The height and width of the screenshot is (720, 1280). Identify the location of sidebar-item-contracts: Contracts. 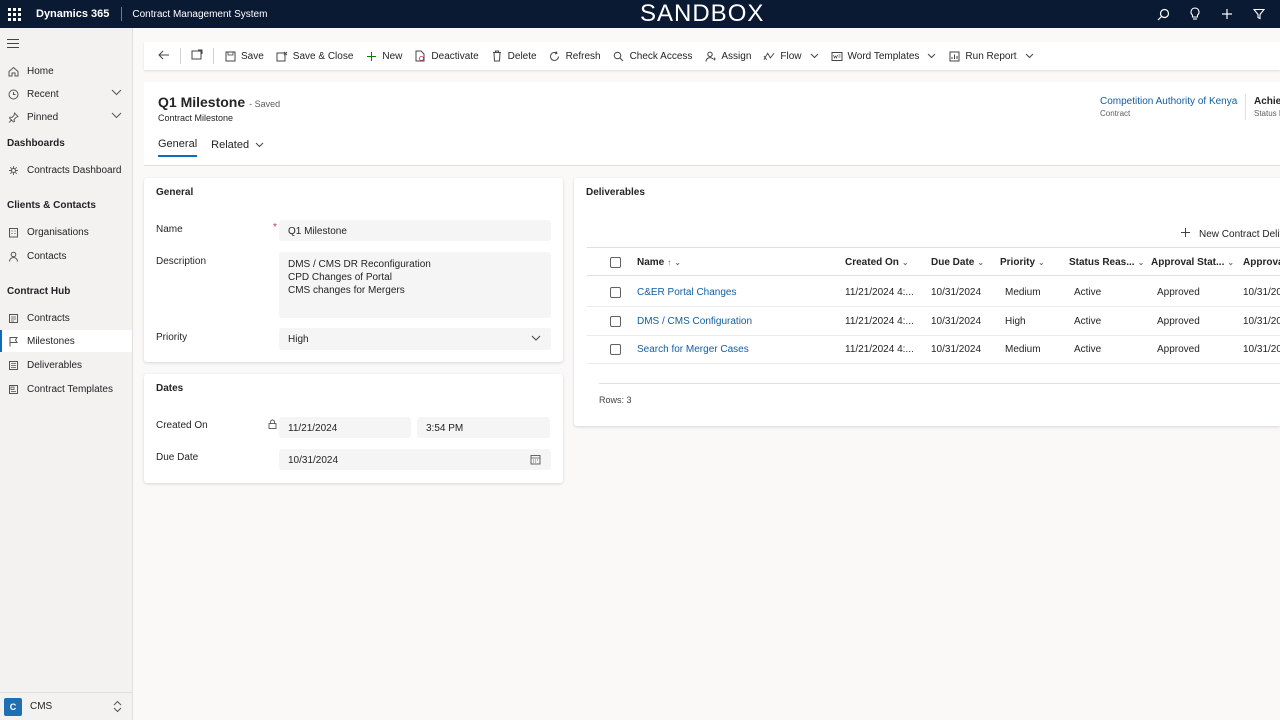
(66, 318).